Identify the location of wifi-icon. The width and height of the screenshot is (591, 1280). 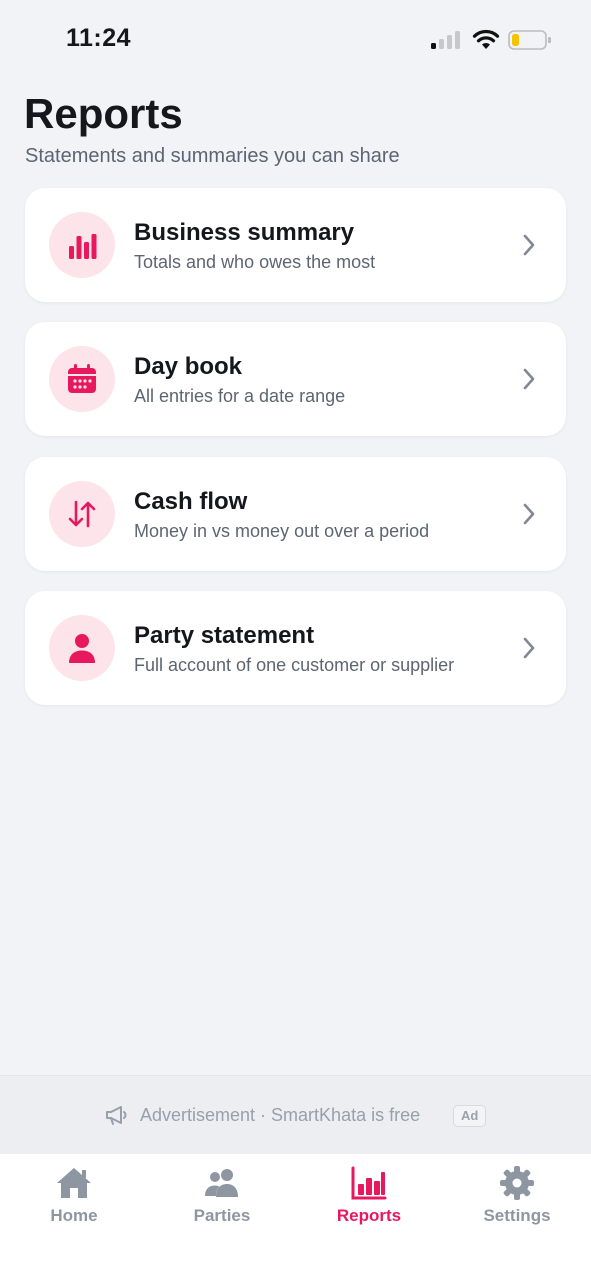
(486, 39).